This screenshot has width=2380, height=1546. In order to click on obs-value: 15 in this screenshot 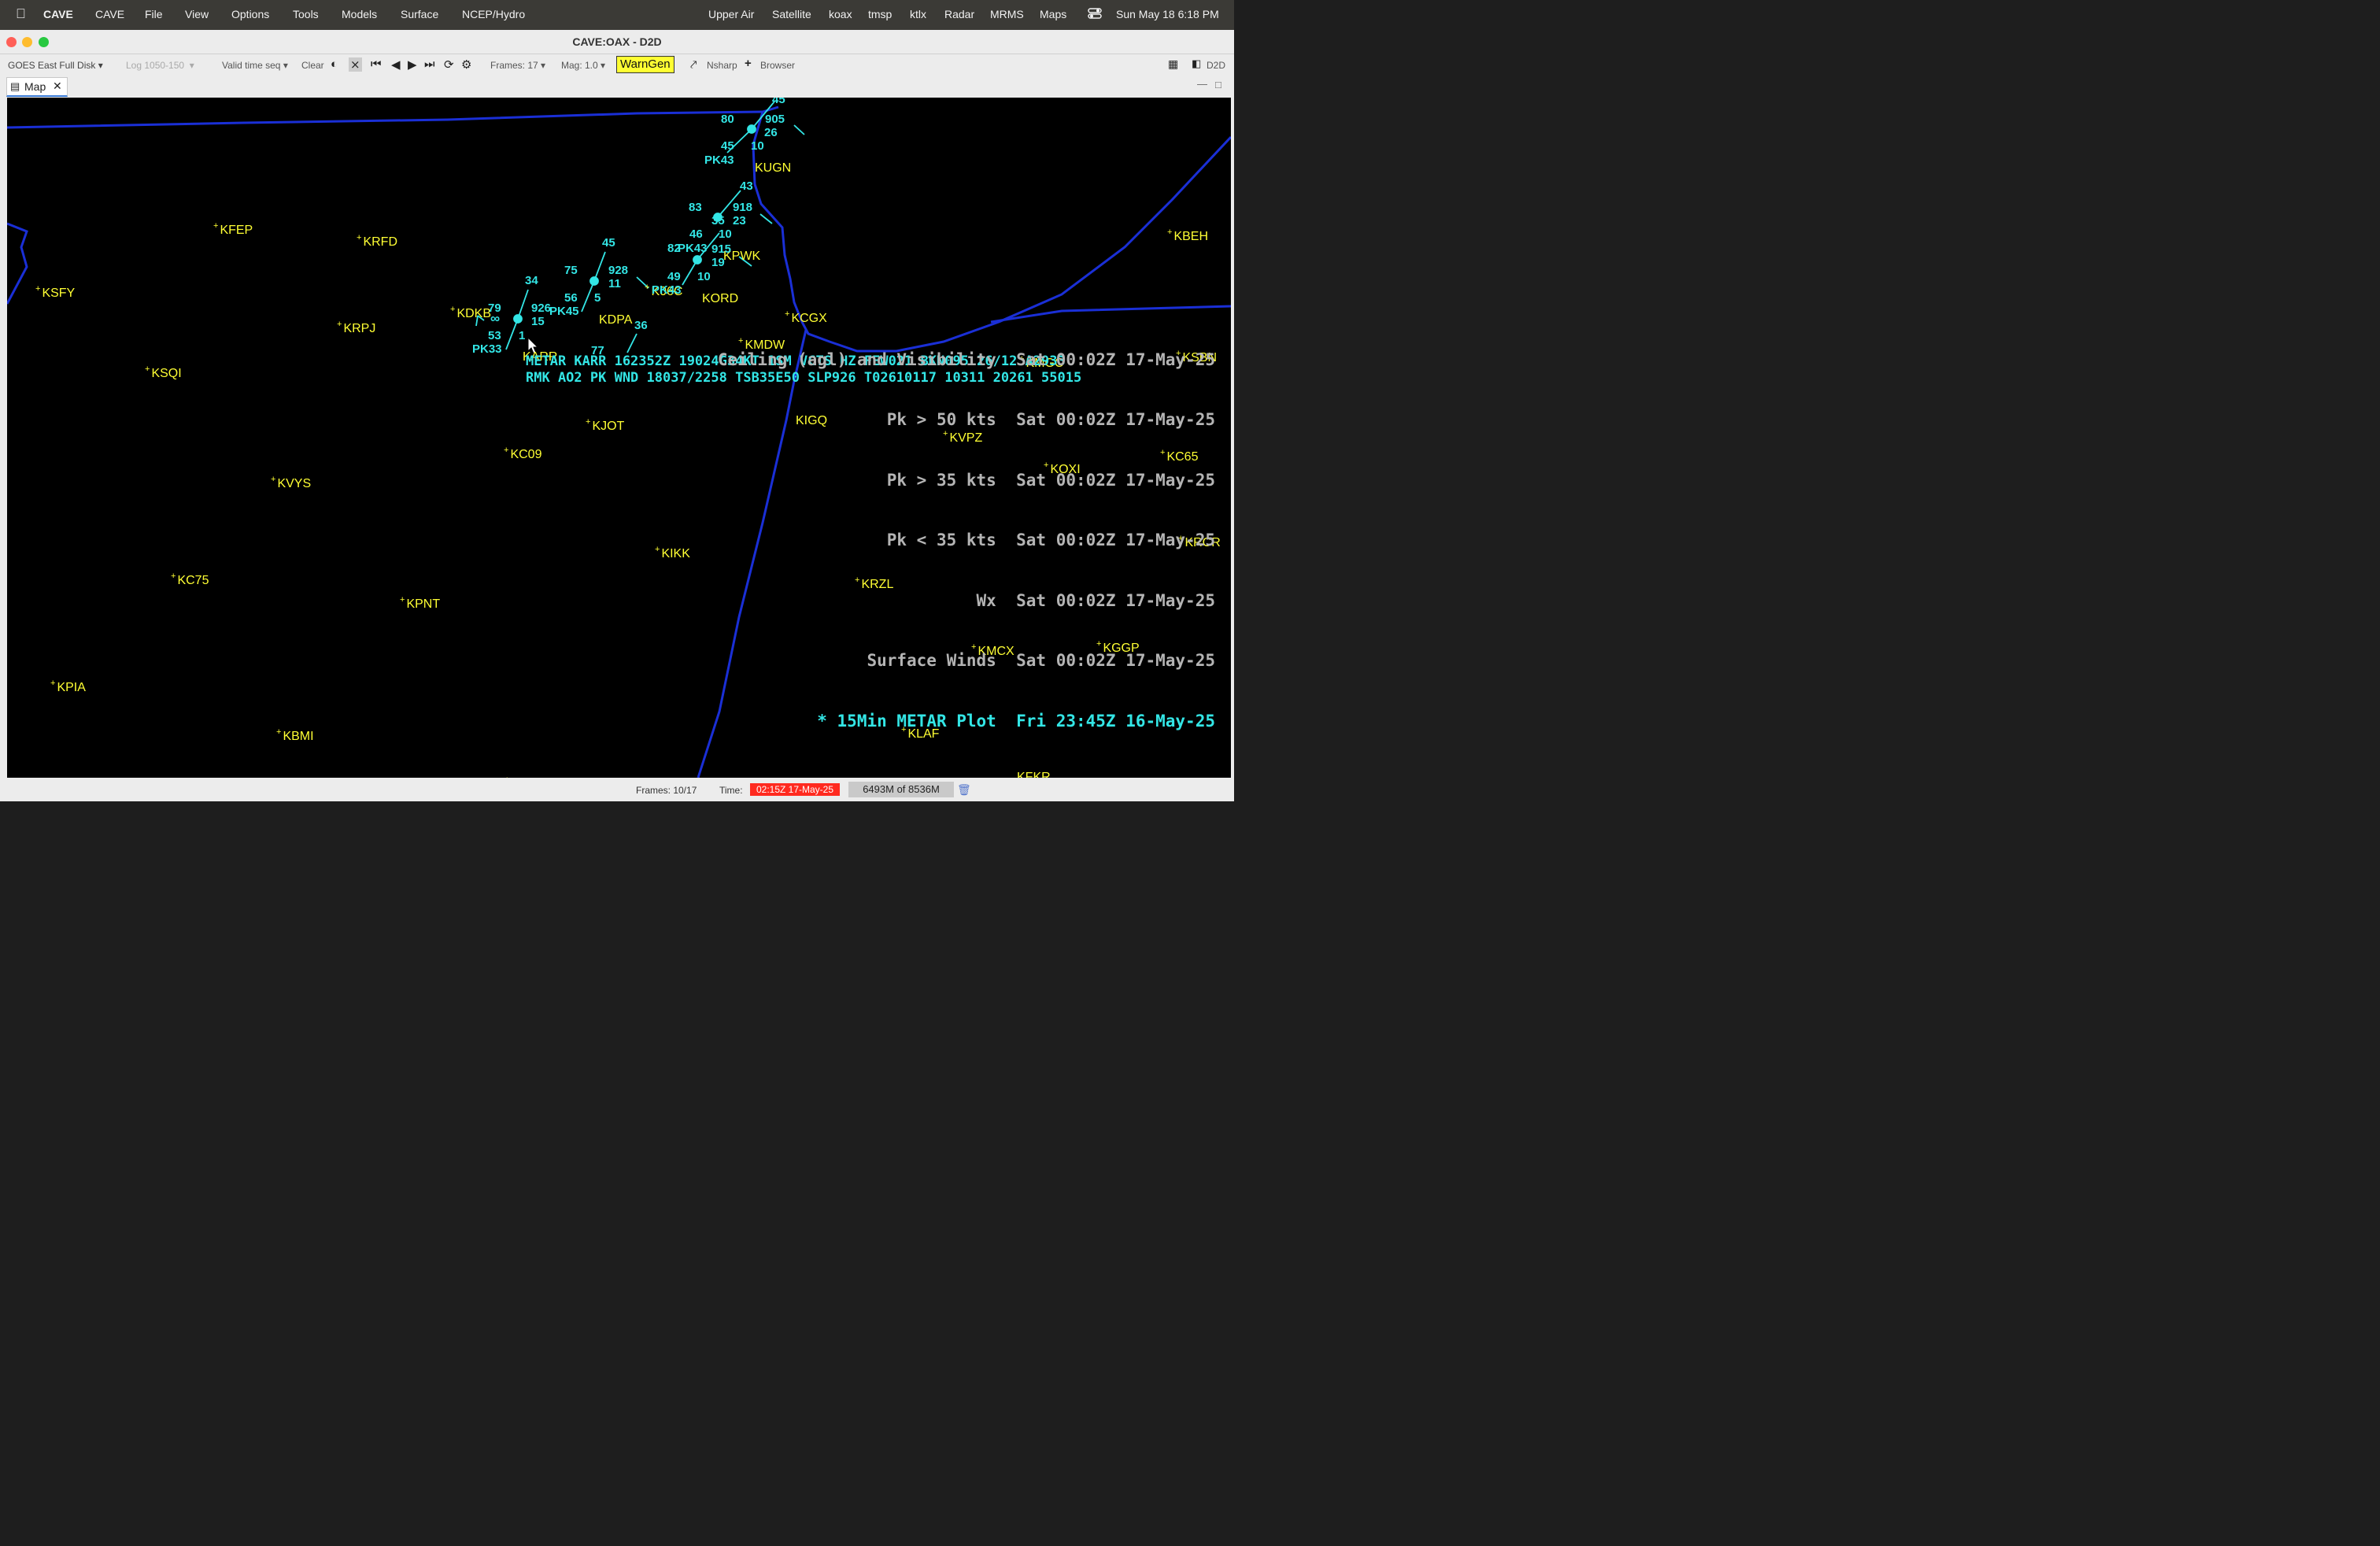, I will do `click(538, 322)`.